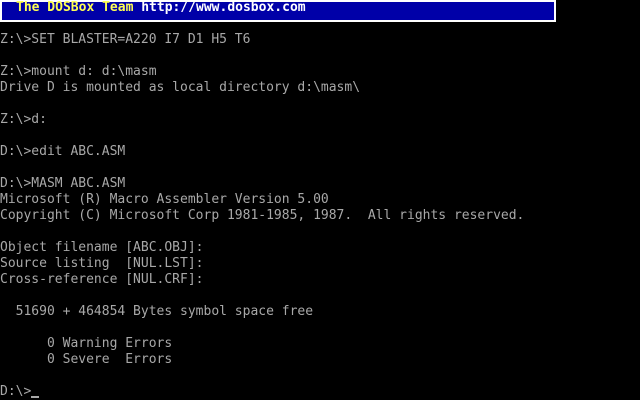 The height and width of the screenshot is (400, 640). I want to click on banner-team-name: The DOSBox Team, so click(75, 7).